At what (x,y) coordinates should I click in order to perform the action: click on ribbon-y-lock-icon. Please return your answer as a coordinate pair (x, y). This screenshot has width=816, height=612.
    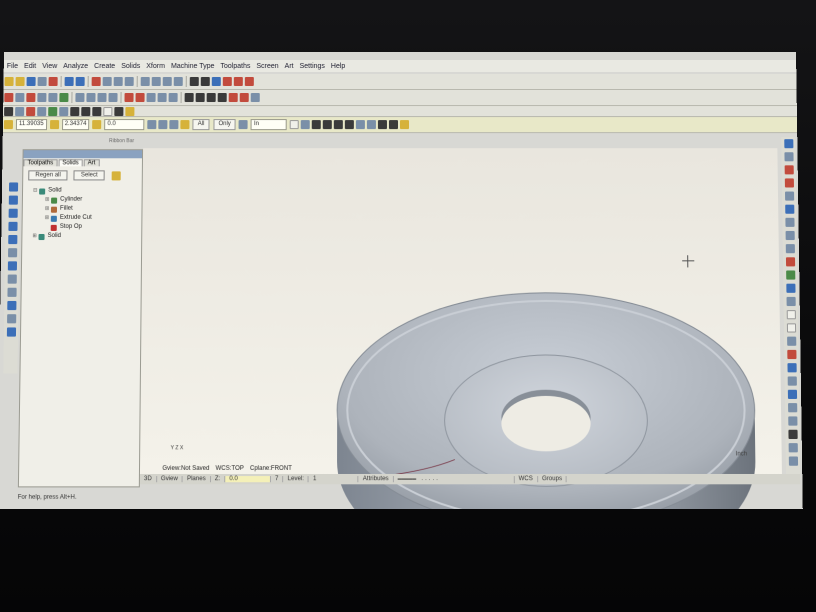
    Looking at the image, I should click on (54, 125).